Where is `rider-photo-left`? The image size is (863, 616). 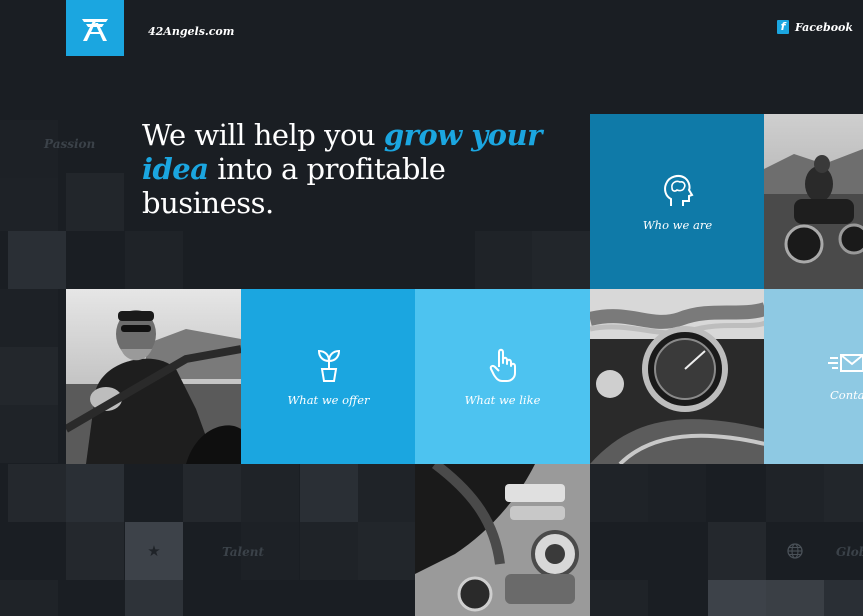 rider-photo-left is located at coordinates (153, 376).